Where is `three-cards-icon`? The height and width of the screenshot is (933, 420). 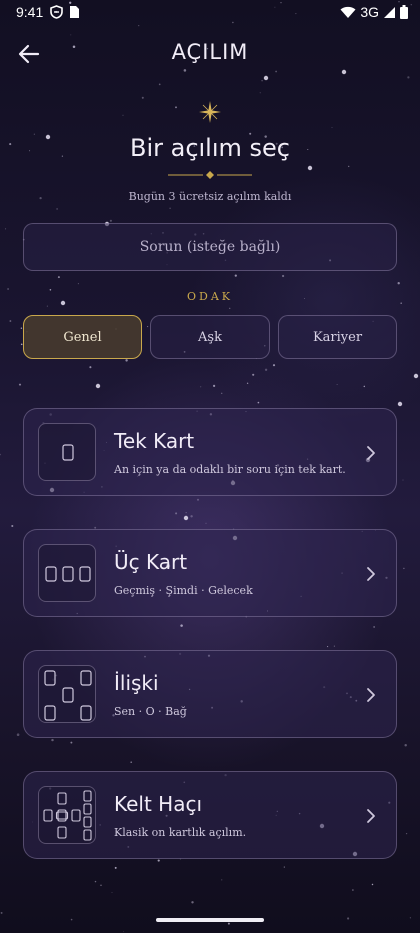 three-cards-icon is located at coordinates (68, 574).